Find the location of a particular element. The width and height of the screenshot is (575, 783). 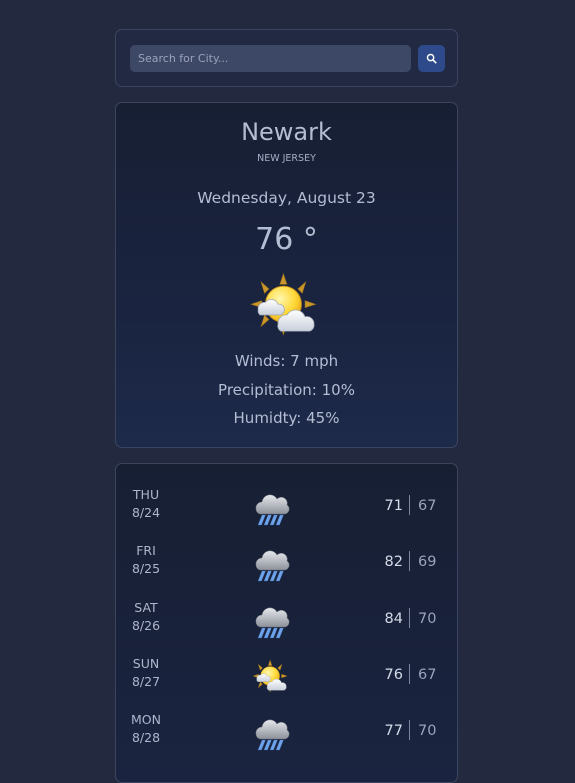

forecast-row: SUN 8/27 76 67 is located at coordinates (287, 680).